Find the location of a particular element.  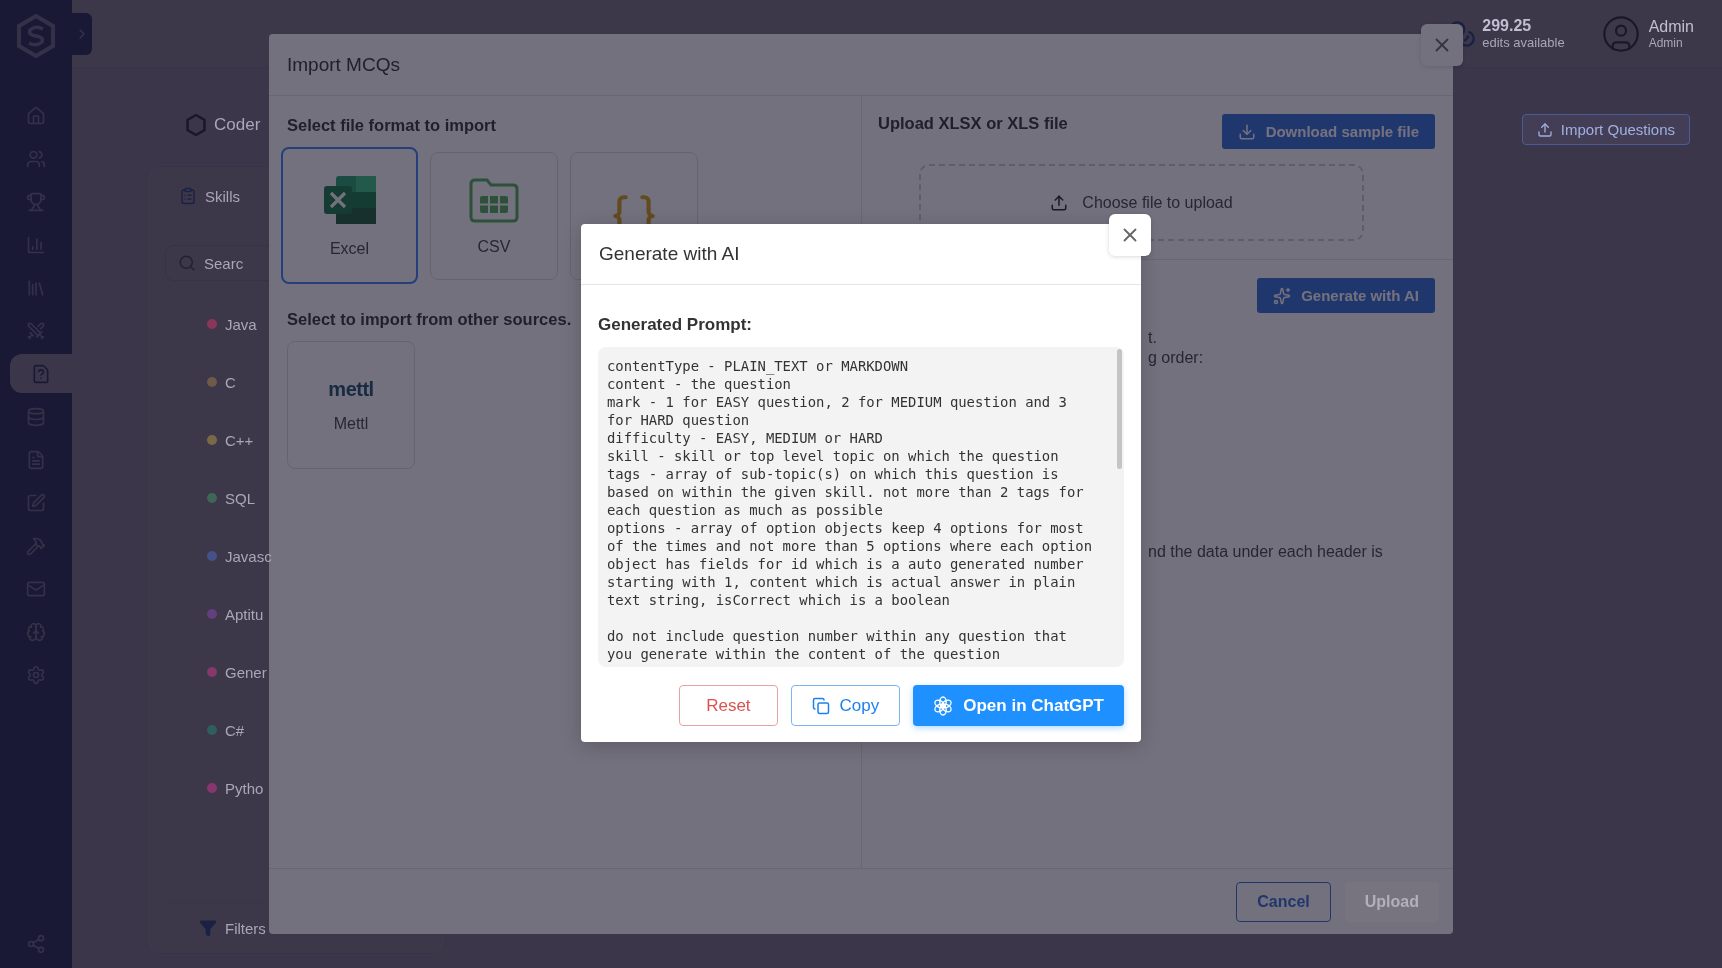

sparkles-icon is located at coordinates (1282, 295).